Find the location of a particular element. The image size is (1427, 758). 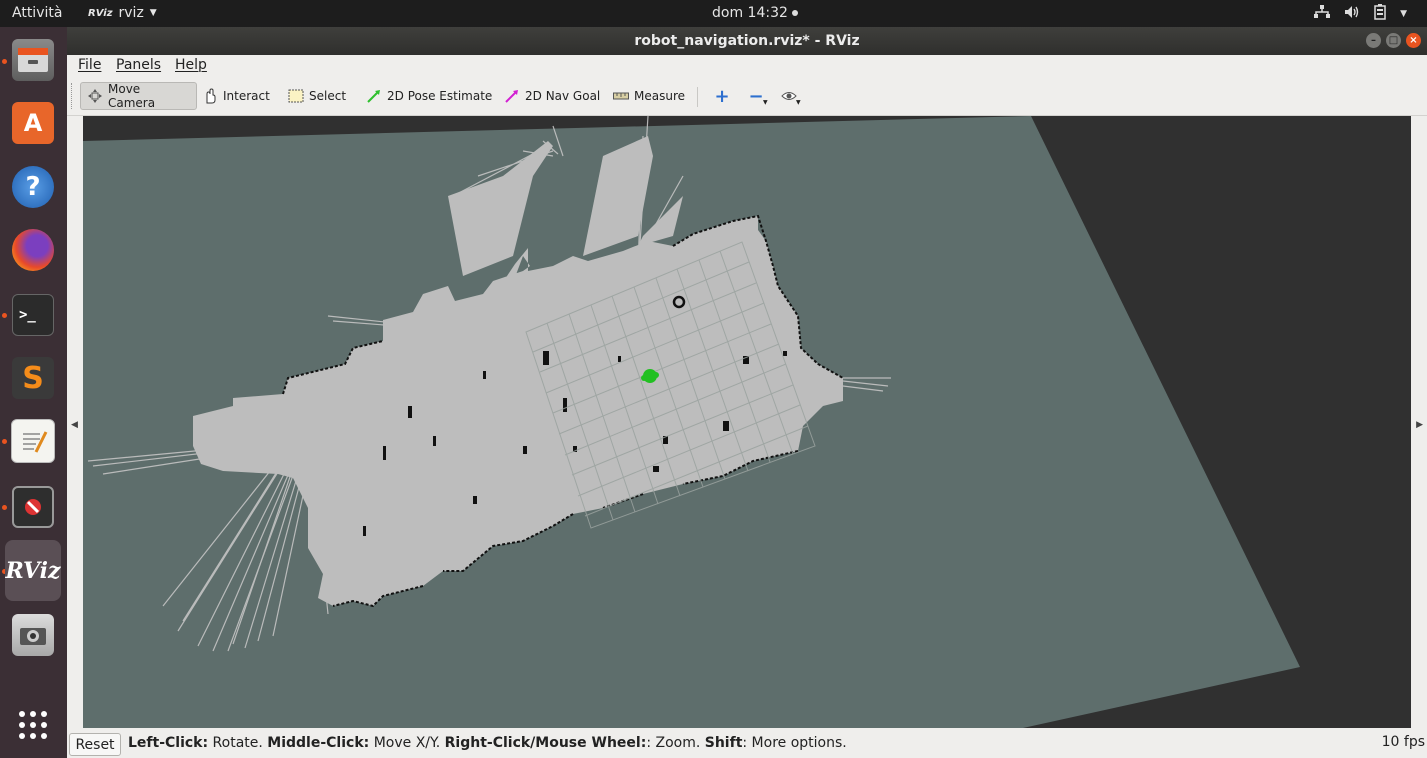

chevron-down-icon: ▼ is located at coordinates (153, 13).